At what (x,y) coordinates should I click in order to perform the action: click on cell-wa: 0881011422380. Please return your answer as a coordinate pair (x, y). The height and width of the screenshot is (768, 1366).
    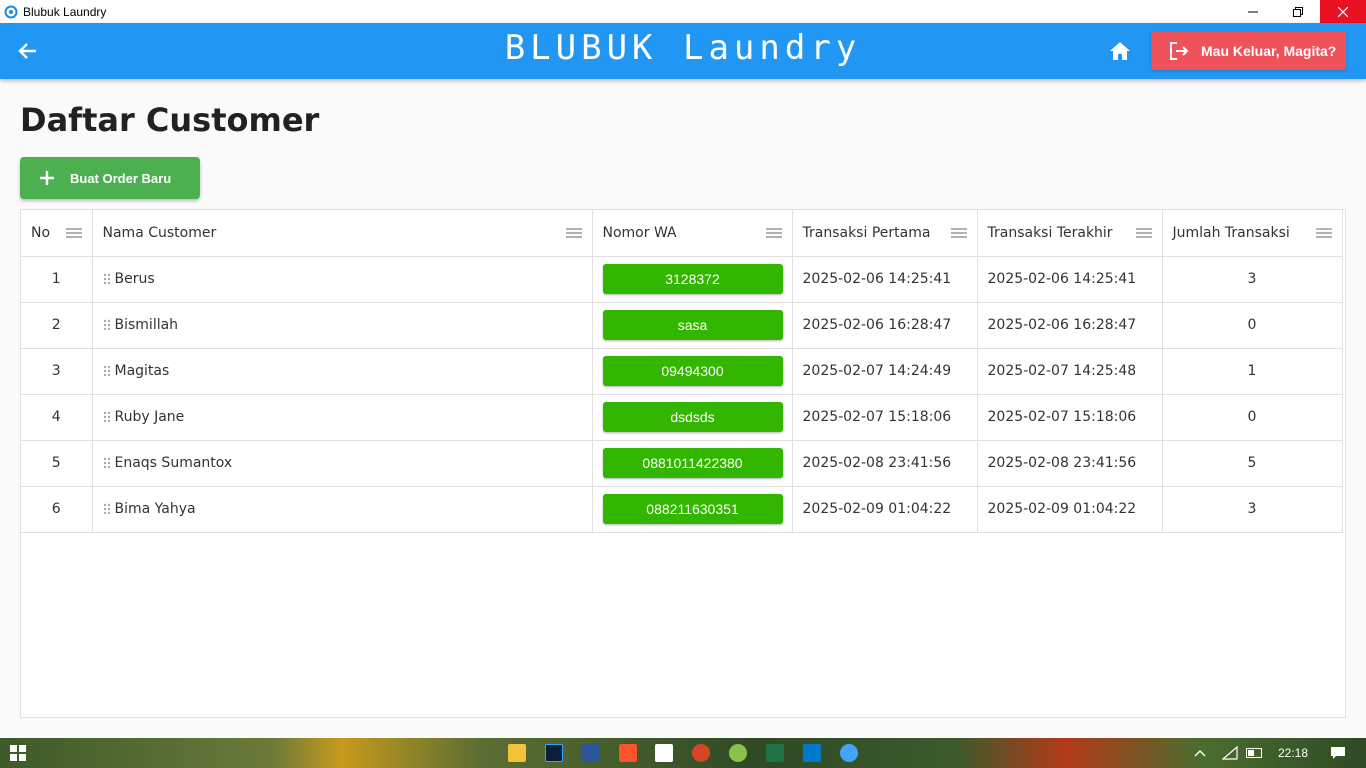
    Looking at the image, I should click on (692, 463).